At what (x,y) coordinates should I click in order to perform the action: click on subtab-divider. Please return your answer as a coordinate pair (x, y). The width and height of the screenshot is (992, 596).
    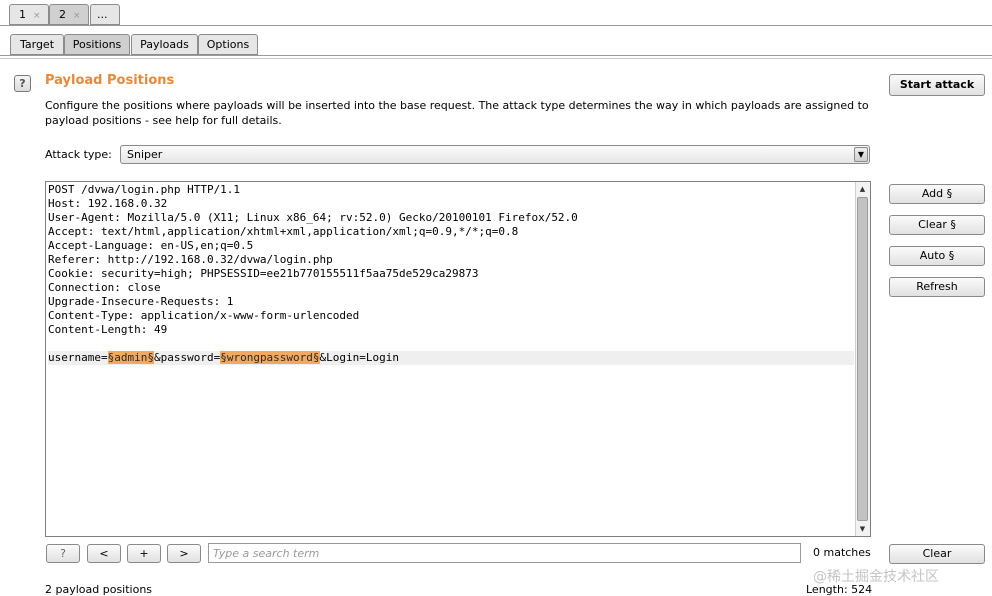
    Looking at the image, I should click on (496, 55).